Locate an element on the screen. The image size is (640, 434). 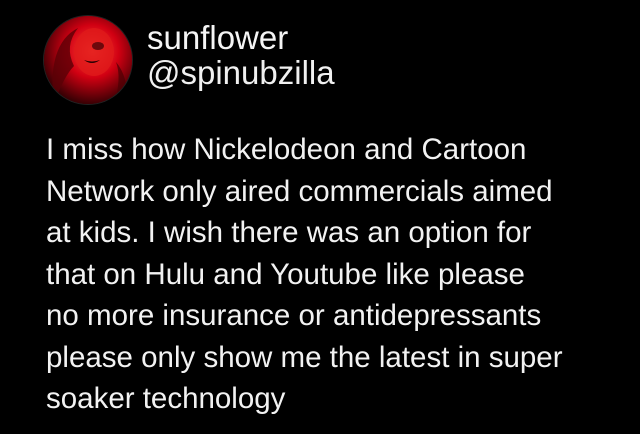
tweet-text-line: that on Hulu and Youtube like please is located at coordinates (285, 274).